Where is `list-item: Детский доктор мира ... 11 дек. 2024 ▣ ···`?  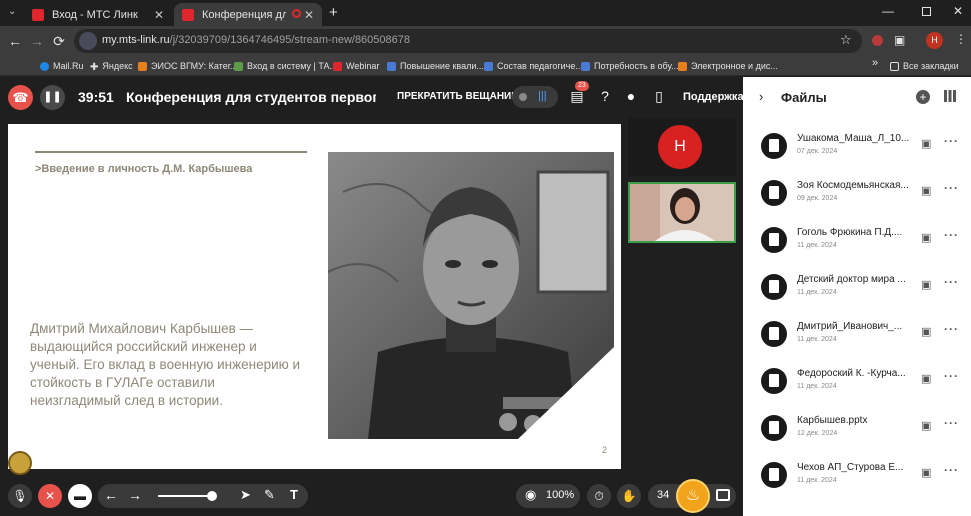 list-item: Детский доктор мира ... 11 дек. 2024 ▣ ··· is located at coordinates (857, 286).